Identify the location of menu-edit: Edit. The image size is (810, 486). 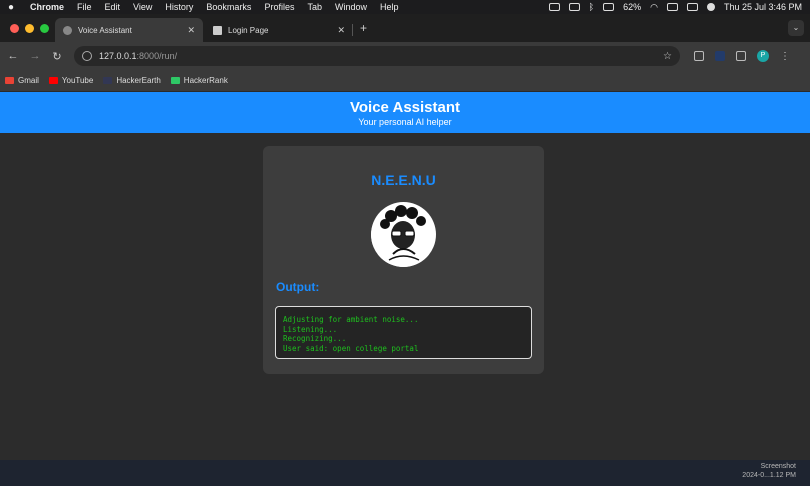
(113, 7).